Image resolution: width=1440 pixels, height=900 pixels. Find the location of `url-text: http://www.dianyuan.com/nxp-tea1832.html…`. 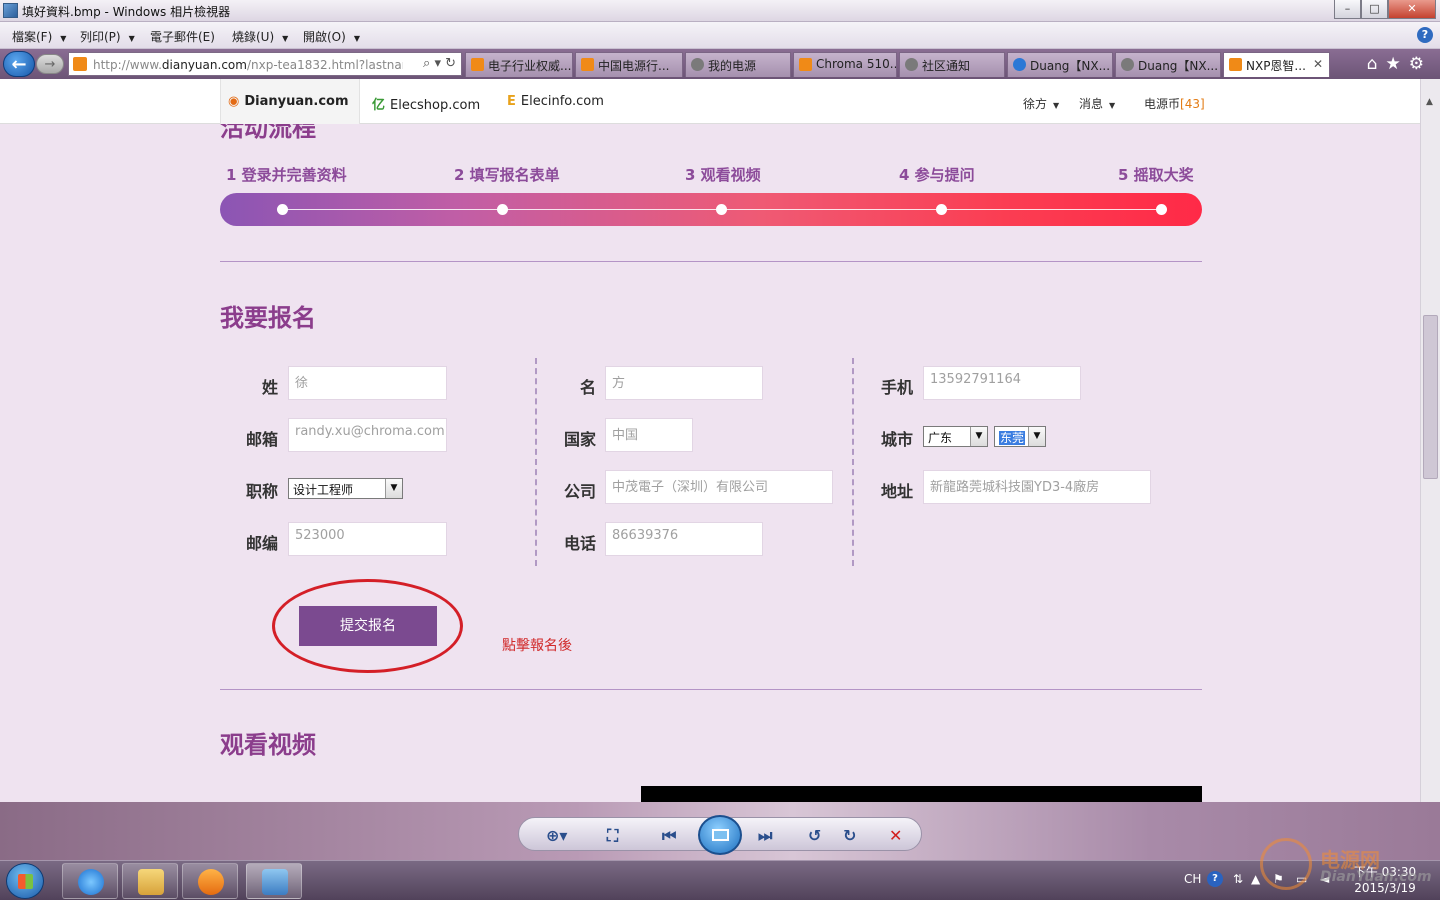

url-text: http://www.dianyuan.com/nxp-tea1832.html… is located at coordinates (248, 65).